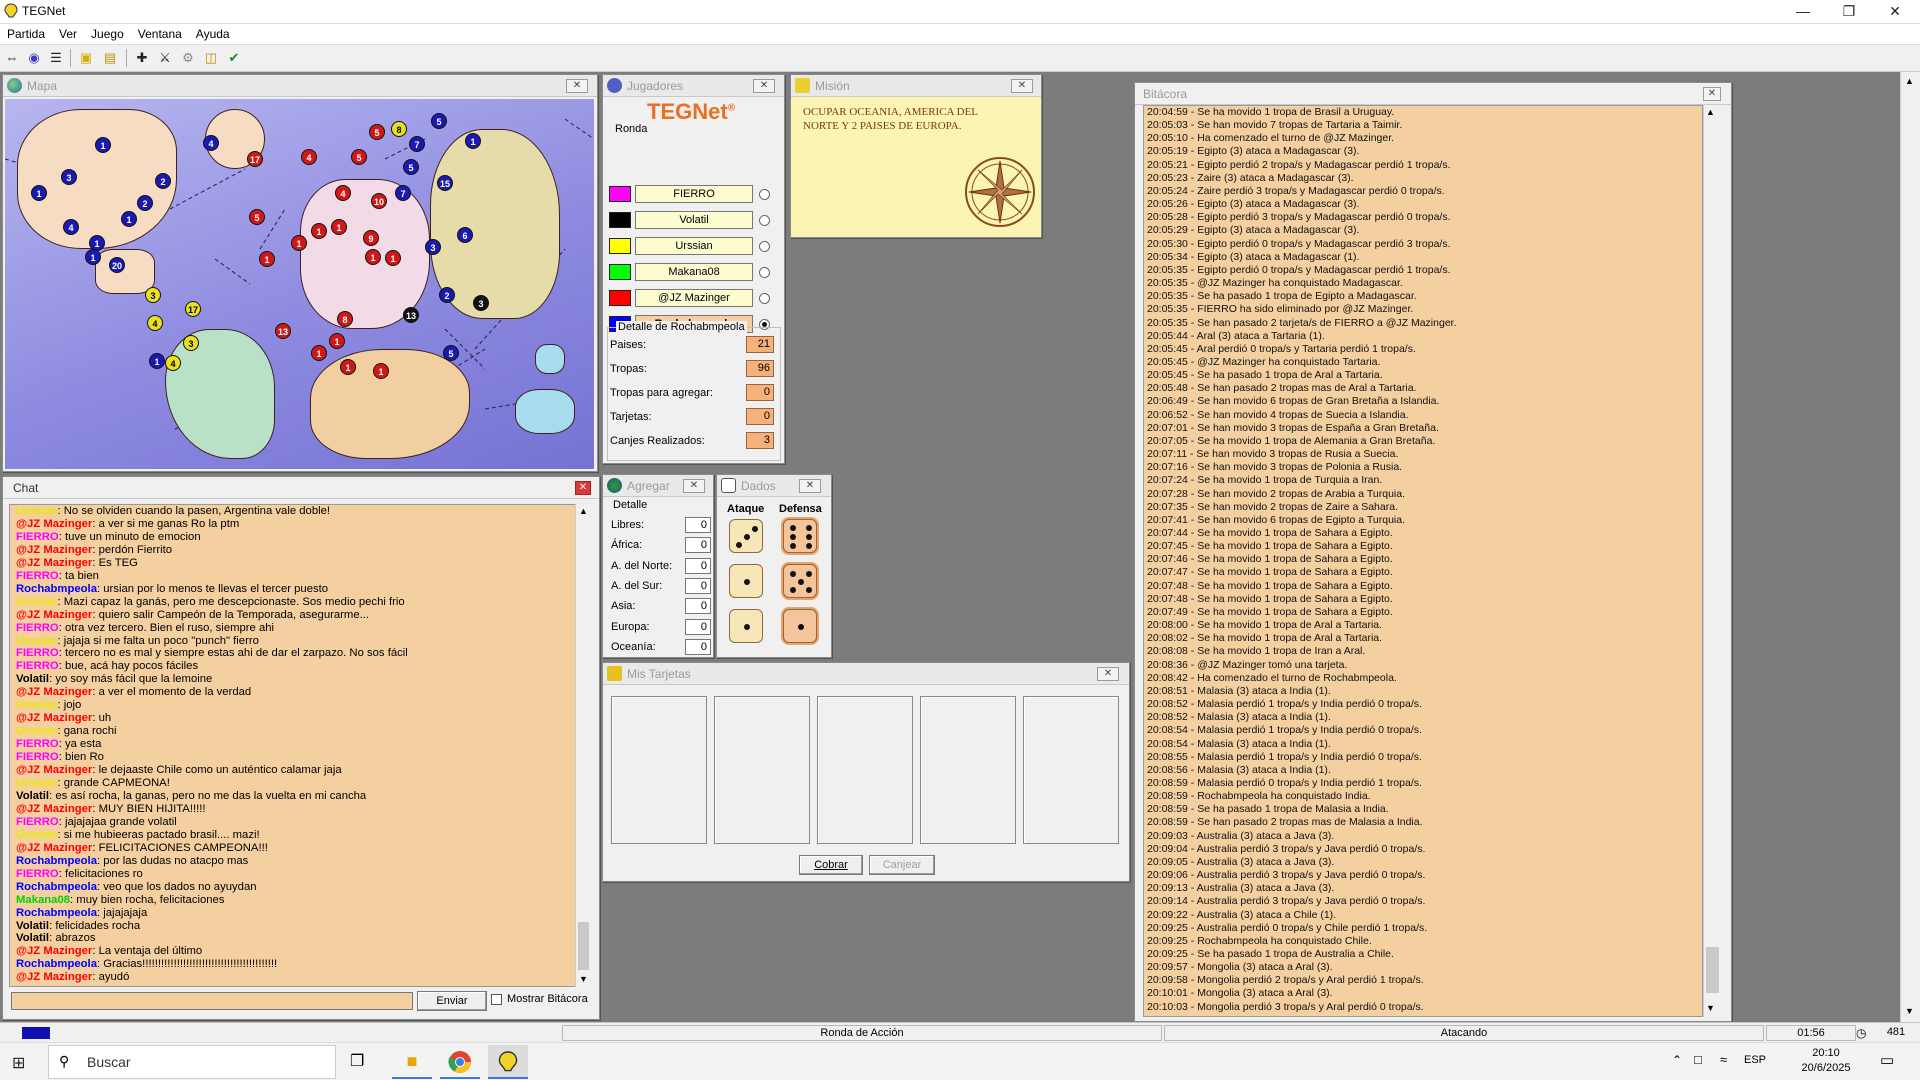  What do you see at coordinates (583, 488) in the screenshot?
I see `chat-close-button: ✕` at bounding box center [583, 488].